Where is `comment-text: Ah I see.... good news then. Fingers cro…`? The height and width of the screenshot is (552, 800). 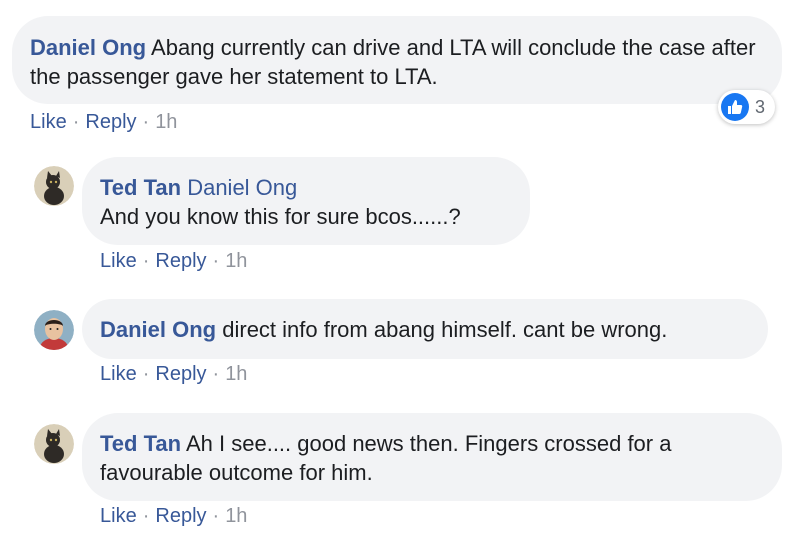
comment-text: Ah I see.... good news then. Fingers cro… is located at coordinates (386, 458).